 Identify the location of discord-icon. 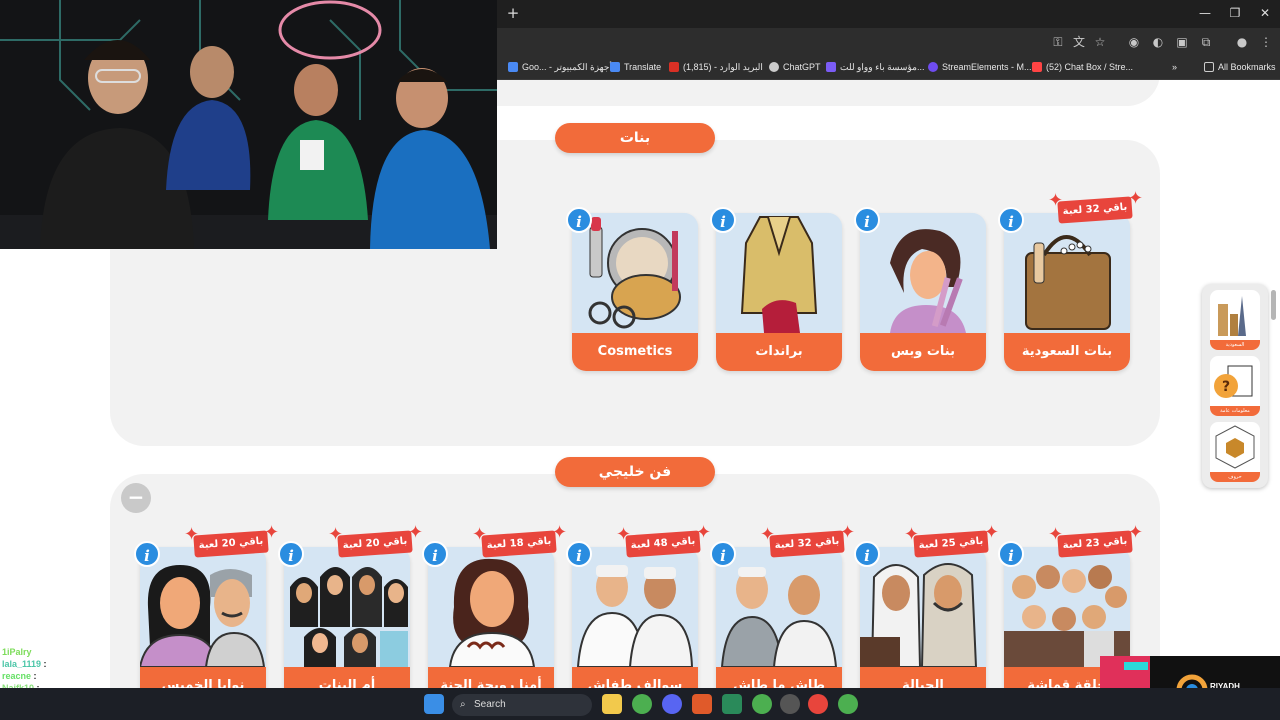
(672, 704).